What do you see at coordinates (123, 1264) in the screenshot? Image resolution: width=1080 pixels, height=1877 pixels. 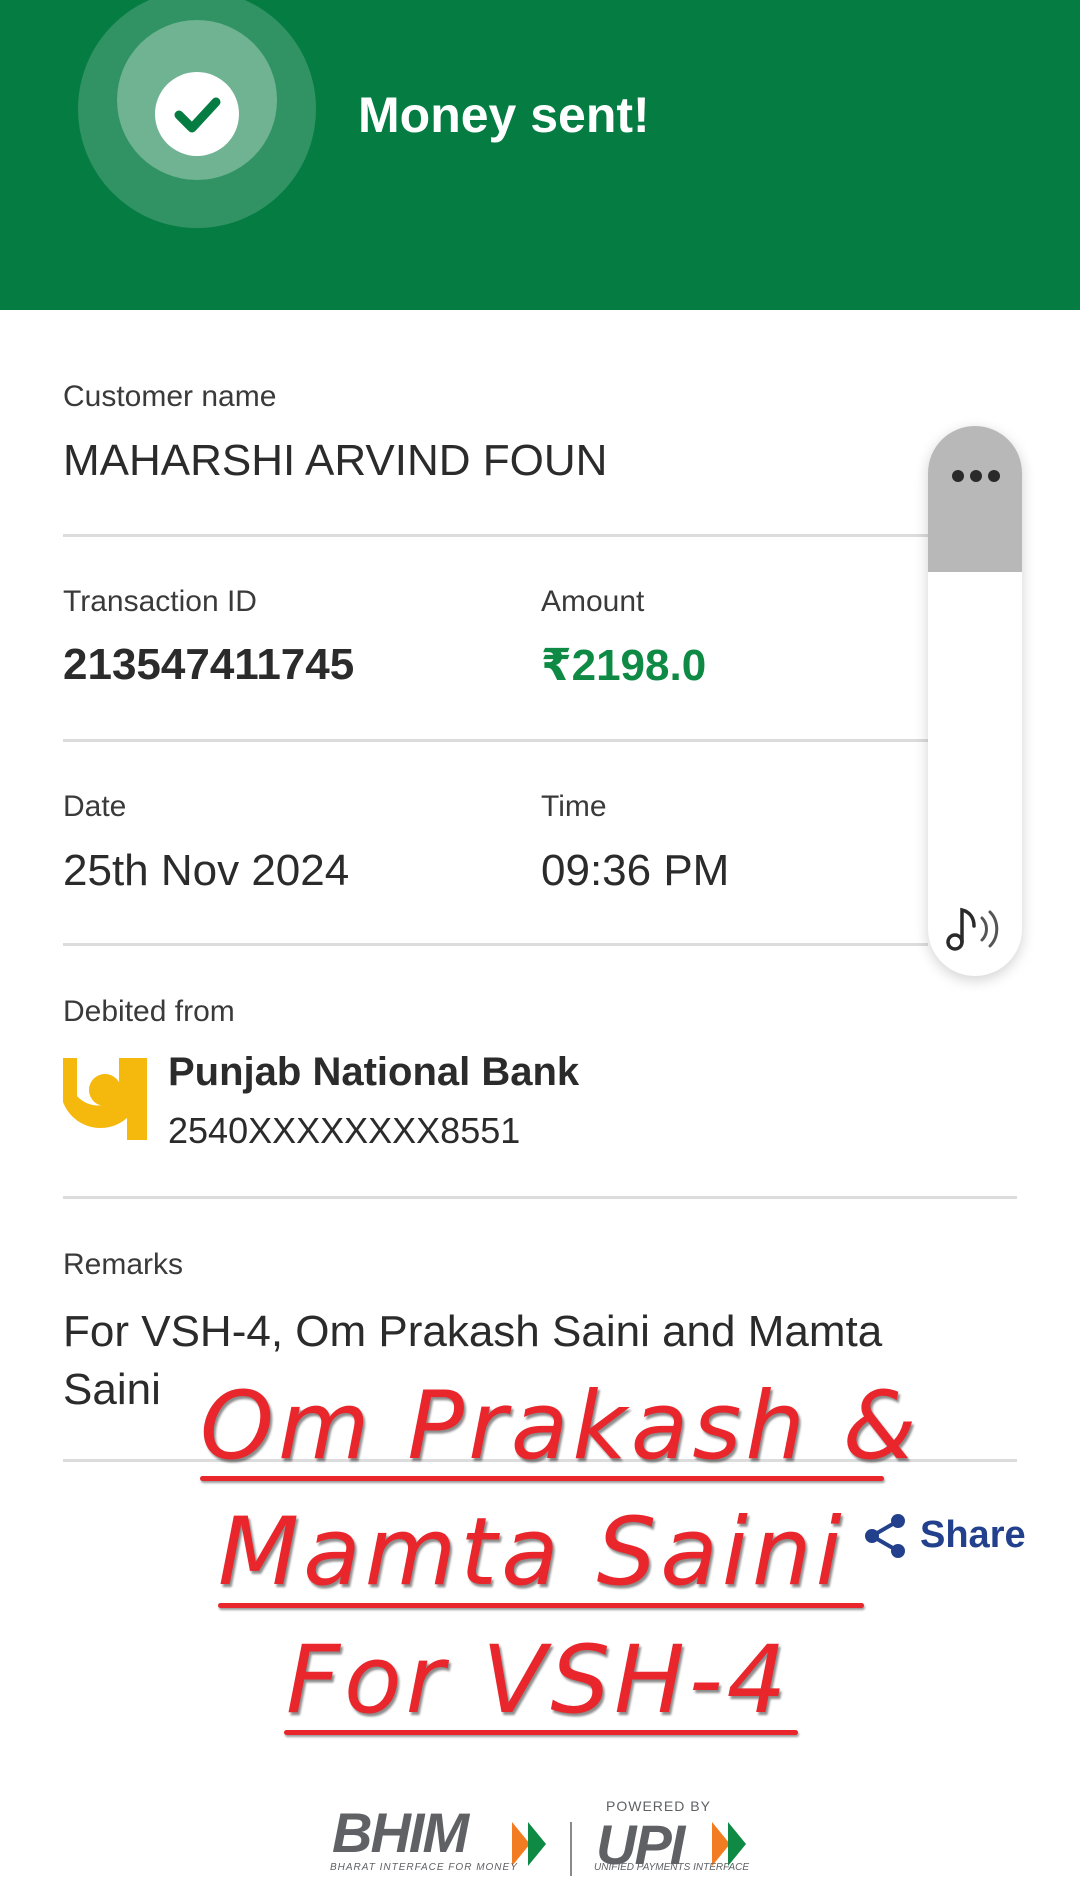 I see `remarks-label: Remarks` at bounding box center [123, 1264].